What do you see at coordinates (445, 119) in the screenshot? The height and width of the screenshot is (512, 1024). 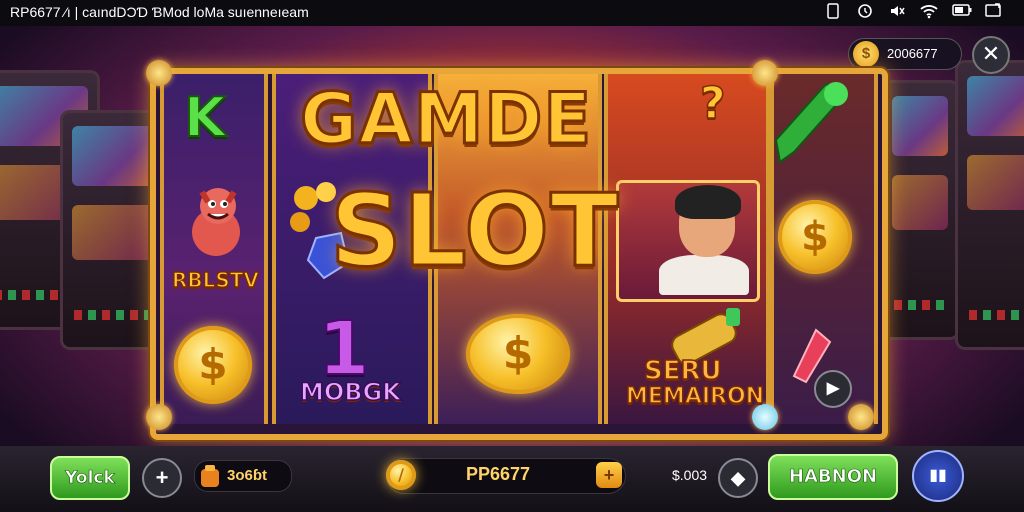 I see `game-title-line1: GAMDE` at bounding box center [445, 119].